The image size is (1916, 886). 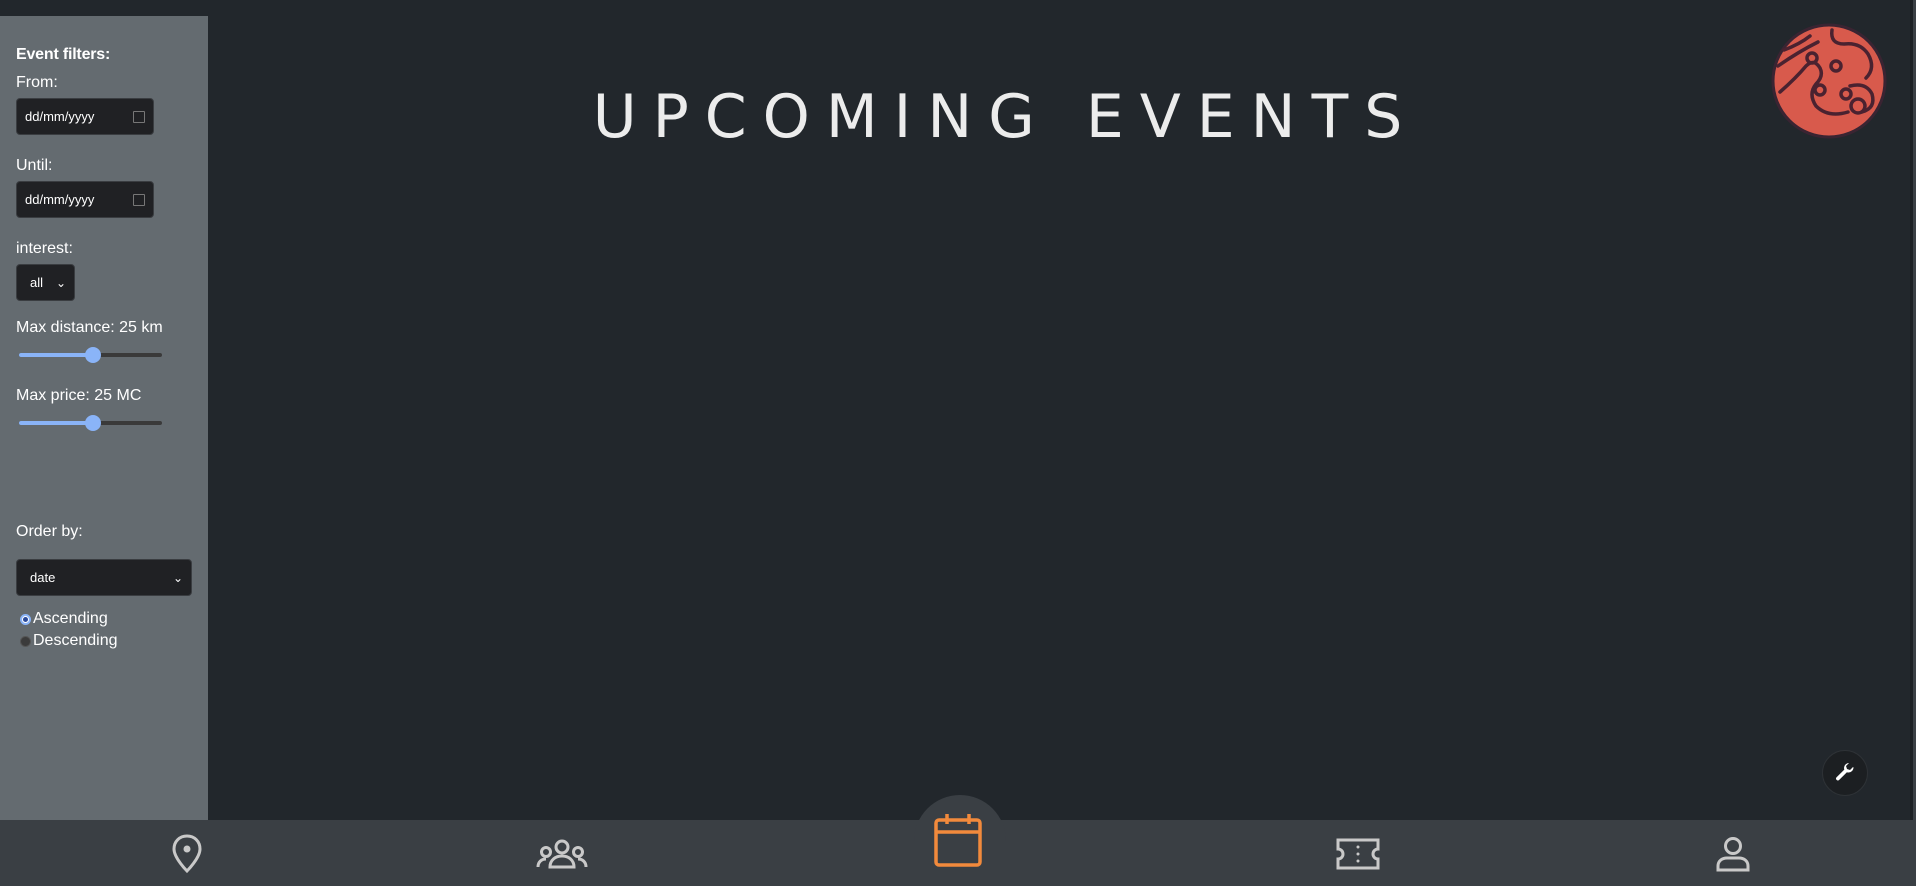 What do you see at coordinates (25, 641) in the screenshot?
I see `descending-radio` at bounding box center [25, 641].